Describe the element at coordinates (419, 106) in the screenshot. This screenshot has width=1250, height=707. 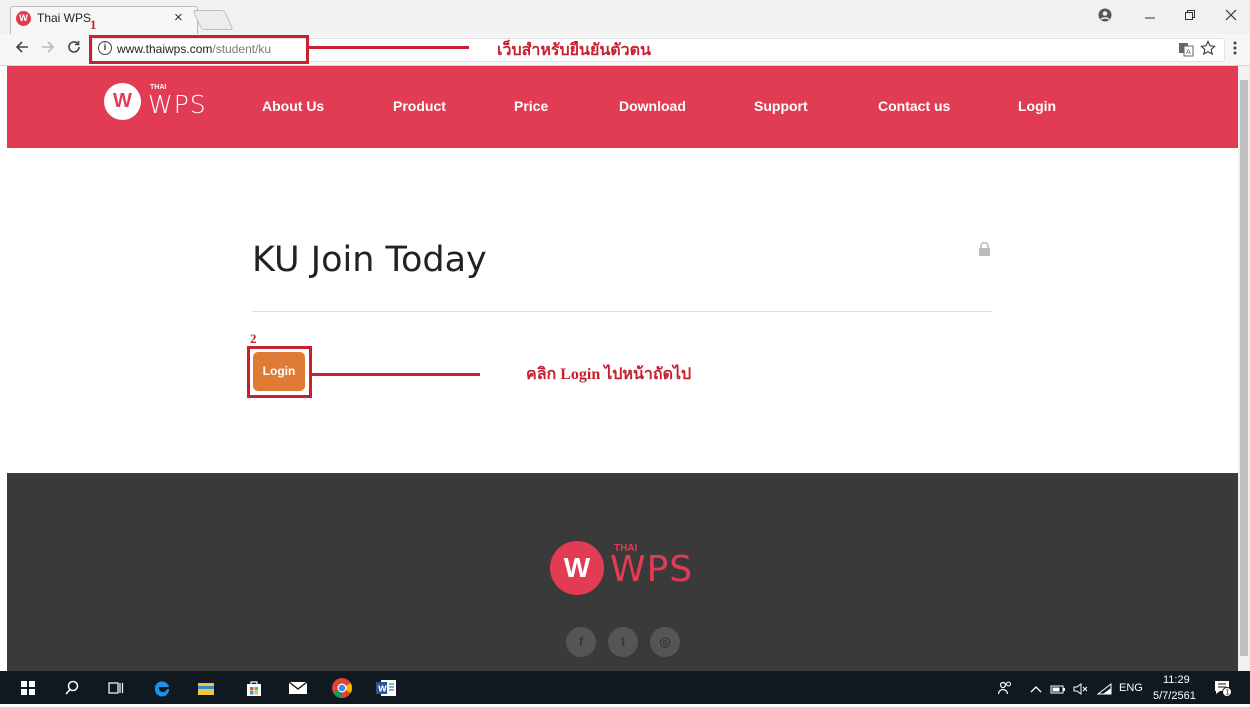
I see `nav-product: Product` at that location.